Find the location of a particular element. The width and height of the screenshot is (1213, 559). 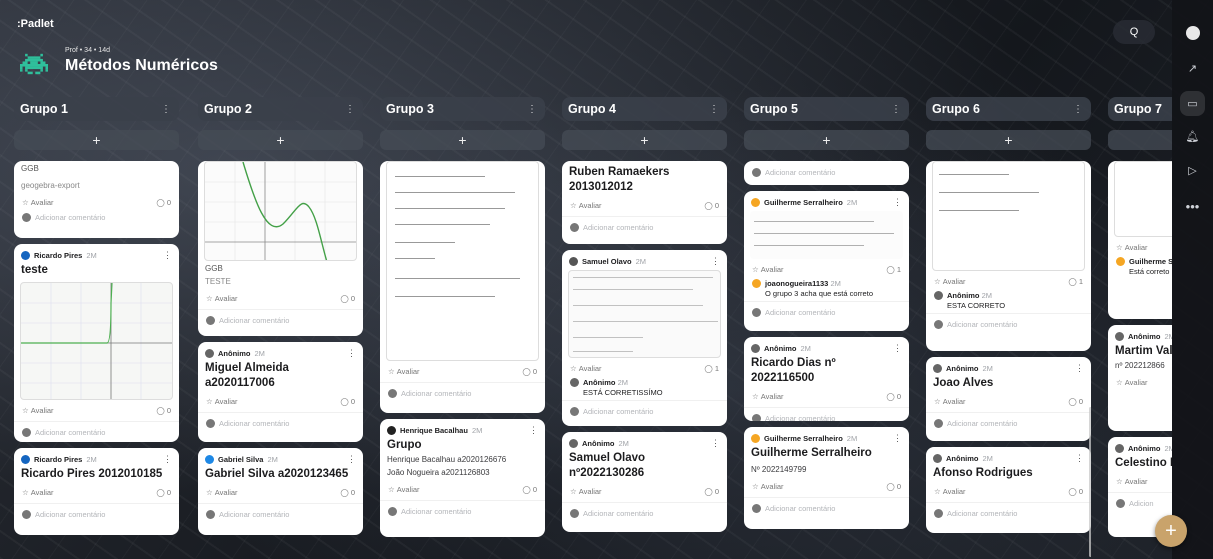

padlet-logo: :Padlet is located at coordinates (35, 24).